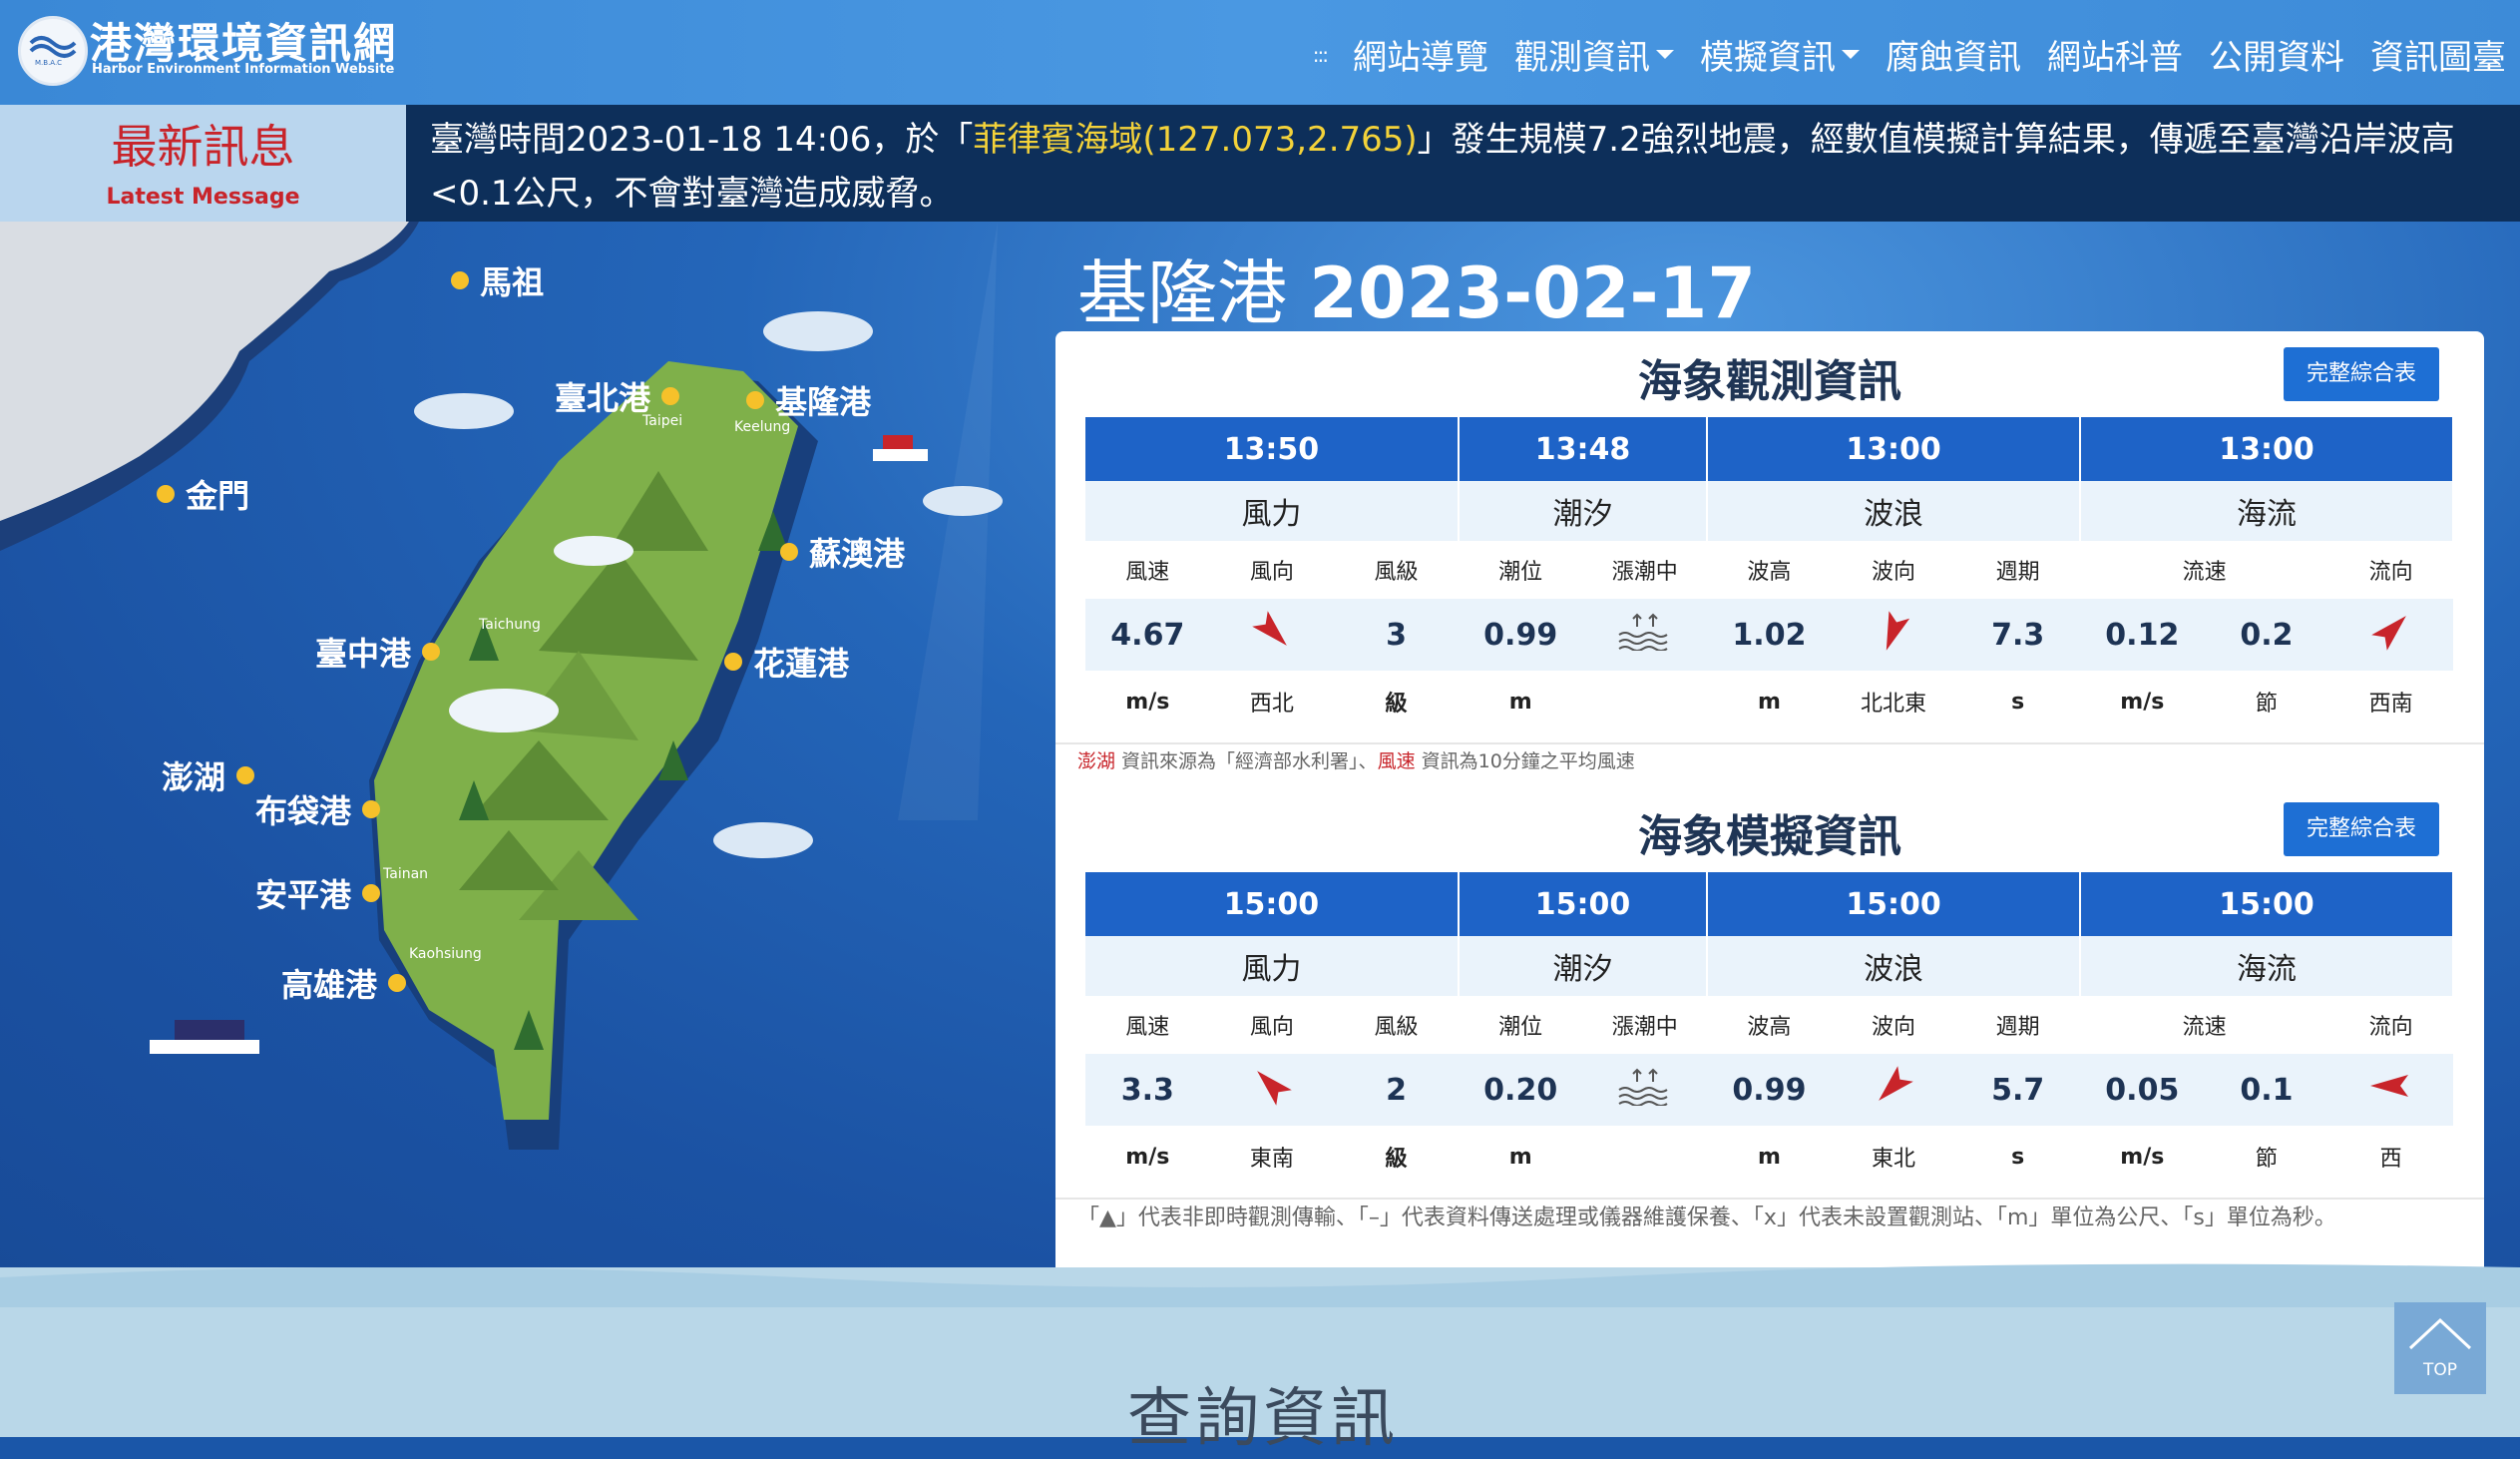 The width and height of the screenshot is (2520, 1459). What do you see at coordinates (363, 654) in the screenshot?
I see `port-label: 臺中港` at bounding box center [363, 654].